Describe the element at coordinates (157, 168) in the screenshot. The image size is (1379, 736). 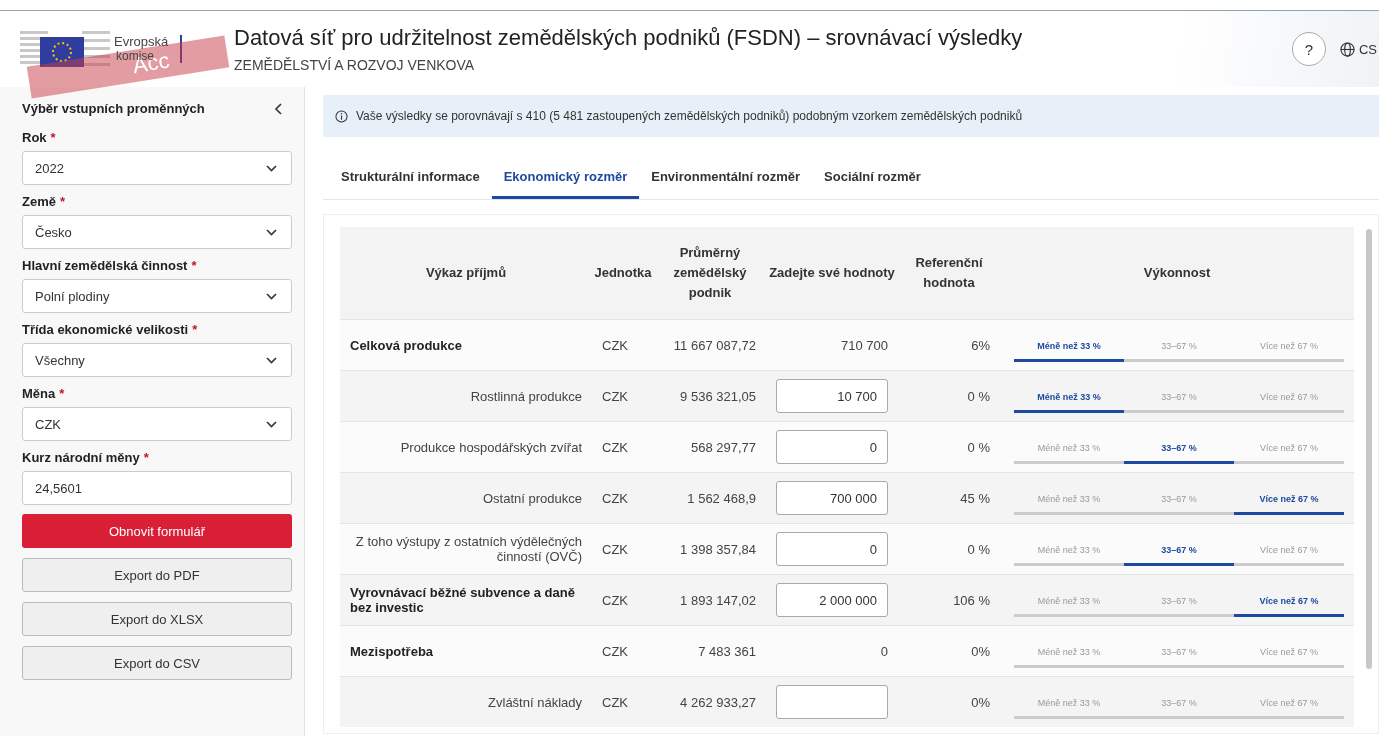
I see `dropdown: 2022` at that location.